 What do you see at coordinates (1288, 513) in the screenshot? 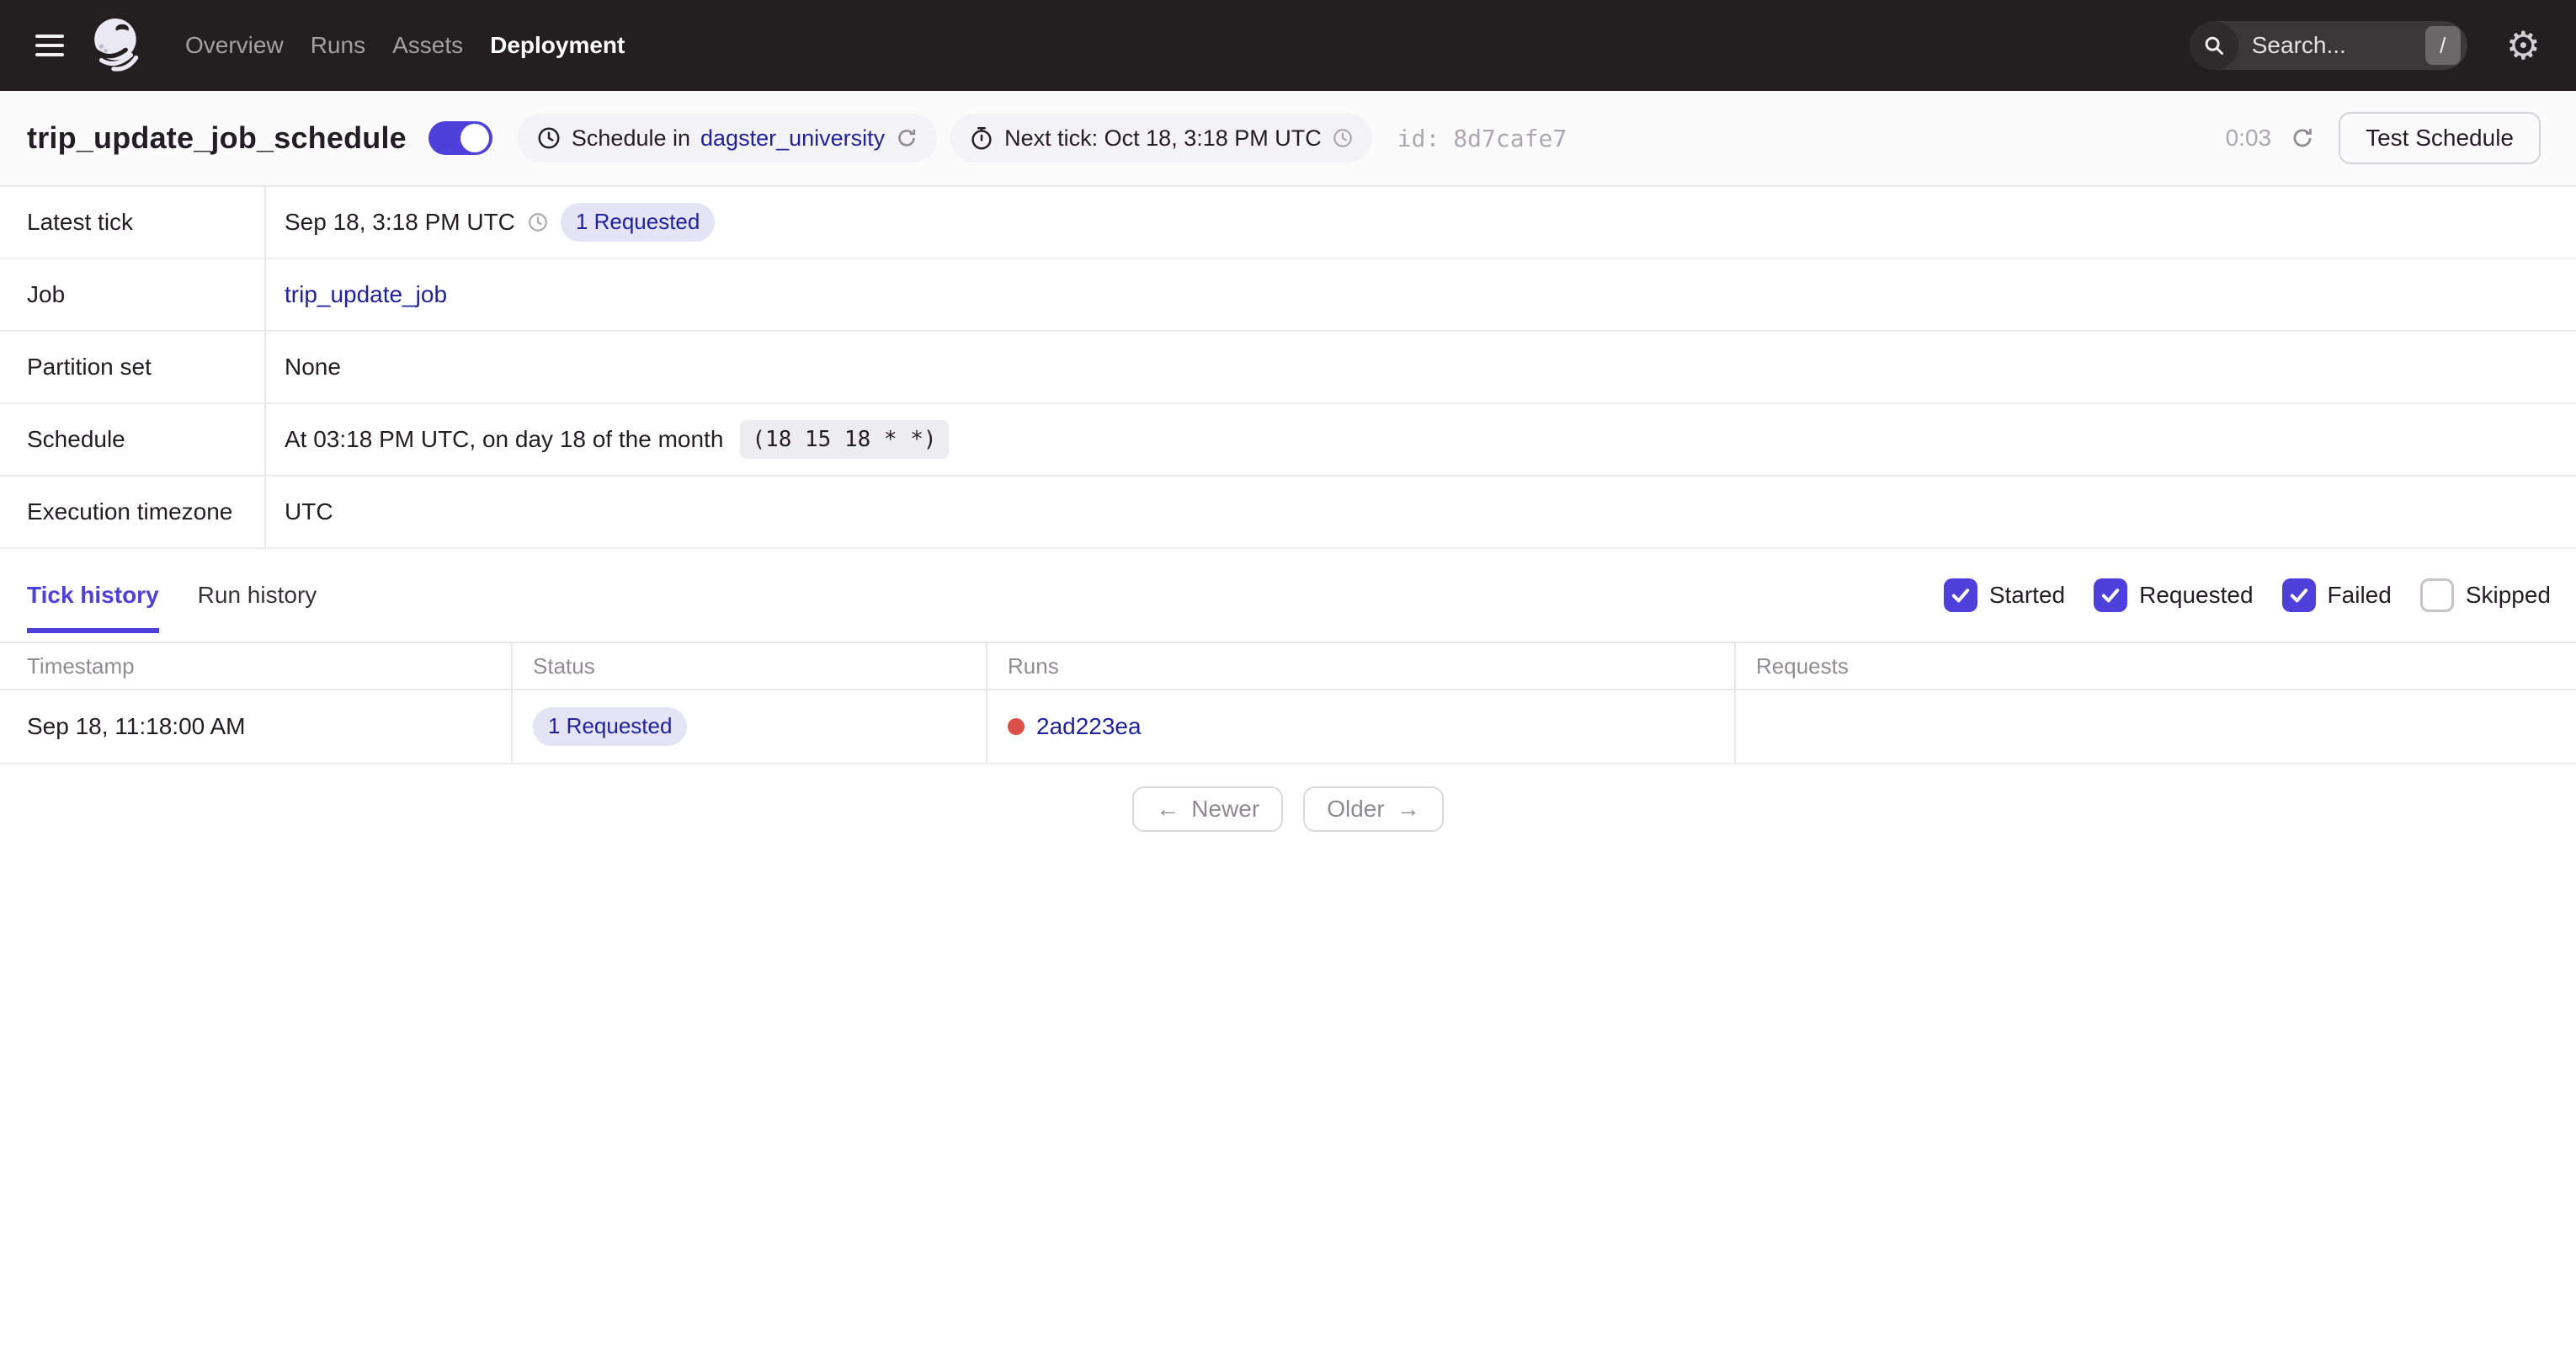
I see `meta-row-execution-timezone: Execution timezone UTC` at bounding box center [1288, 513].